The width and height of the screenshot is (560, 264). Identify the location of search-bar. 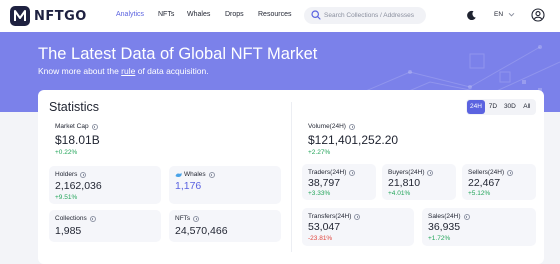
(365, 15).